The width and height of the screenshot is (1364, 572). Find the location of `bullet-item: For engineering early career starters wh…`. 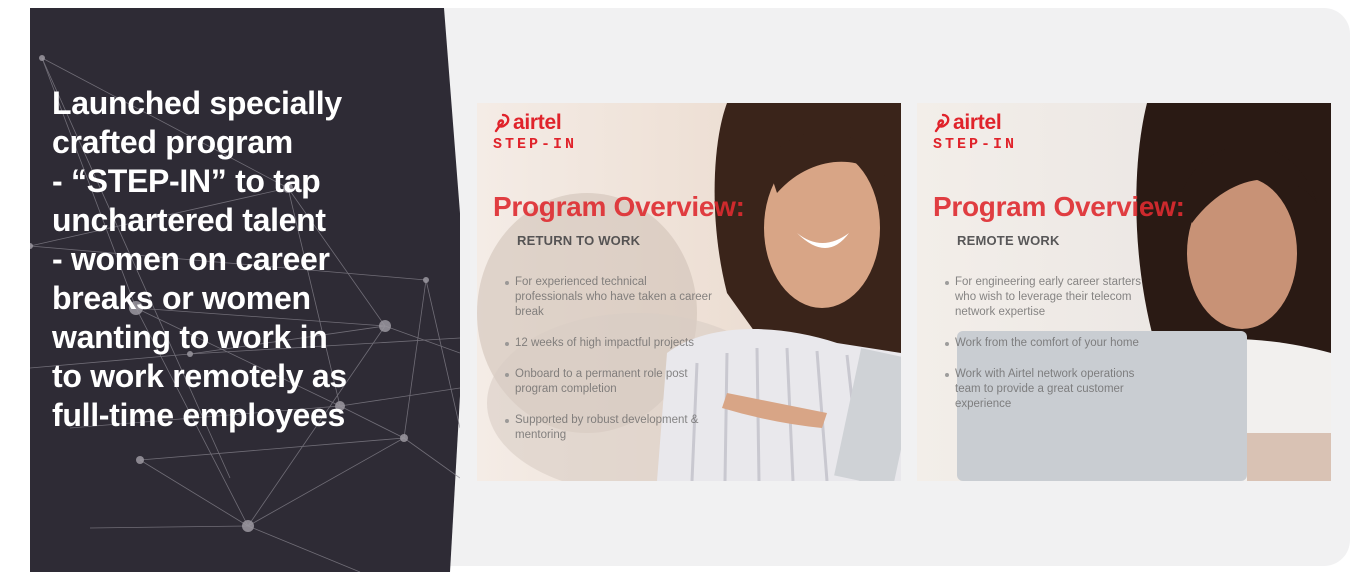

bullet-item: For engineering early career starters wh… is located at coordinates (1050, 297).